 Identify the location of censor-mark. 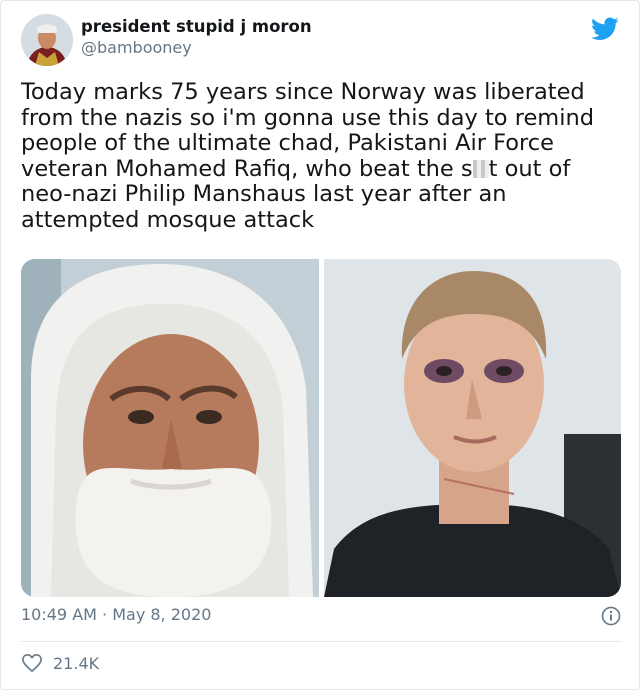
(480, 168).